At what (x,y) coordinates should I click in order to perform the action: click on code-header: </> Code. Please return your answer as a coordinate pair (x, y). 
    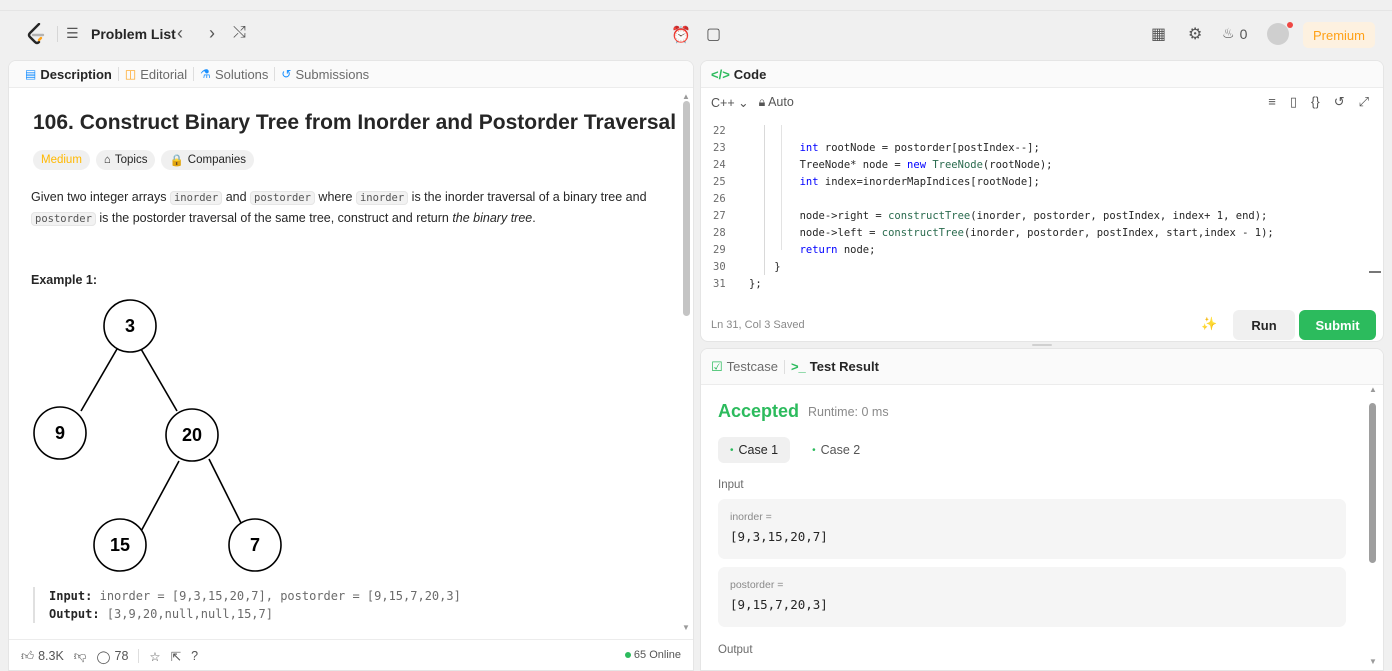
    Looking at the image, I should click on (1042, 74).